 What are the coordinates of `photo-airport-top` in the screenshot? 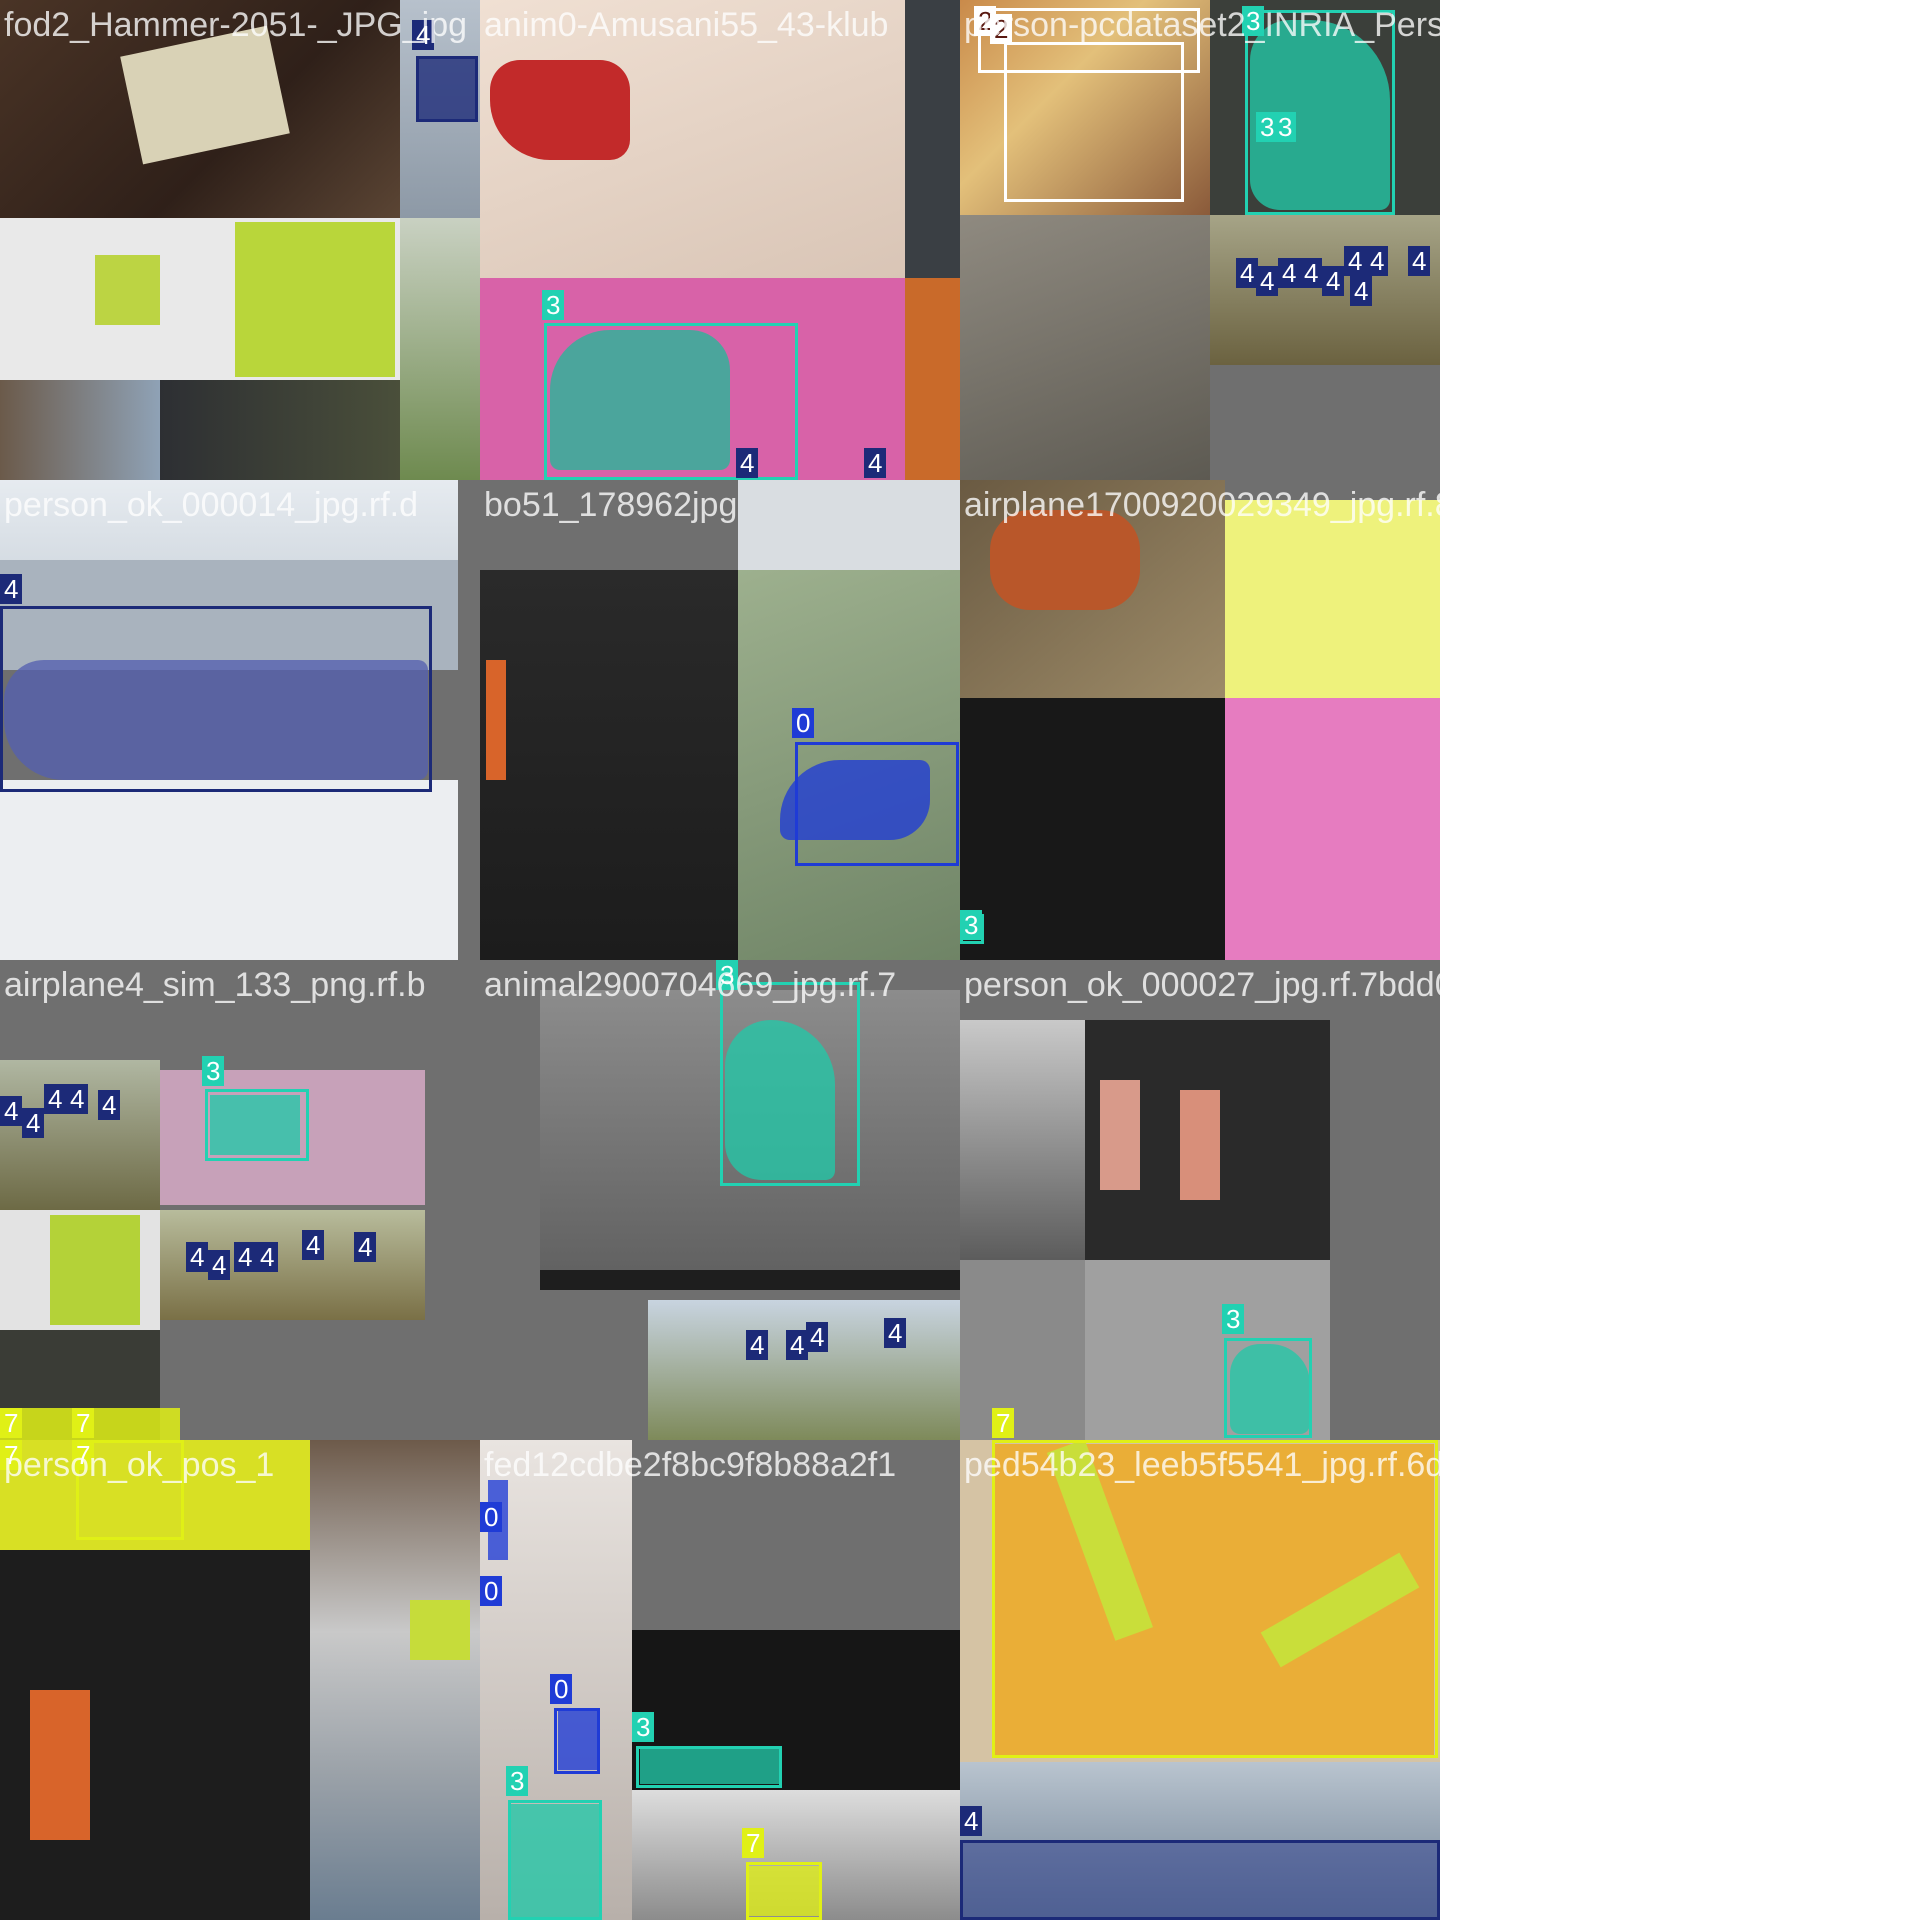 It's located at (849, 525).